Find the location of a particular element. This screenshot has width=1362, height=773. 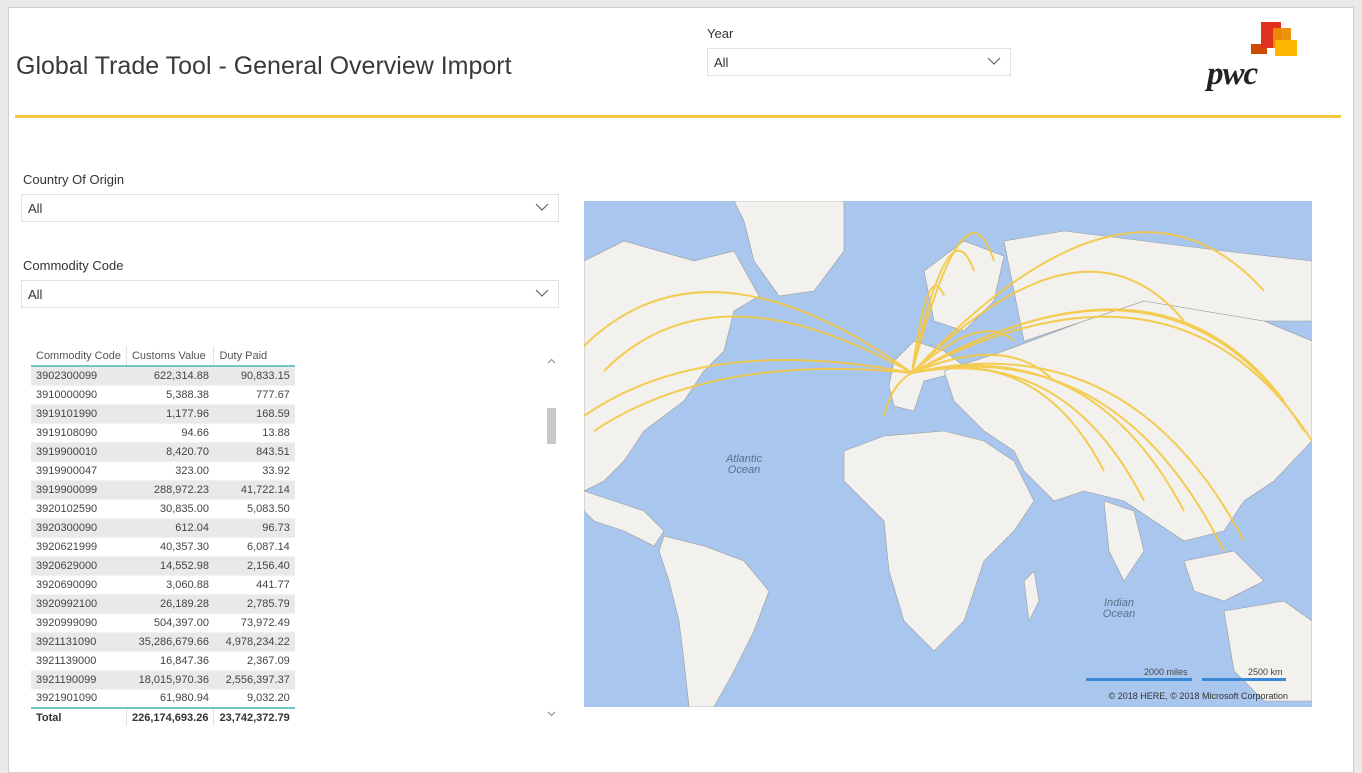

commodity-code-cell: 3919900099 is located at coordinates (79, 489).